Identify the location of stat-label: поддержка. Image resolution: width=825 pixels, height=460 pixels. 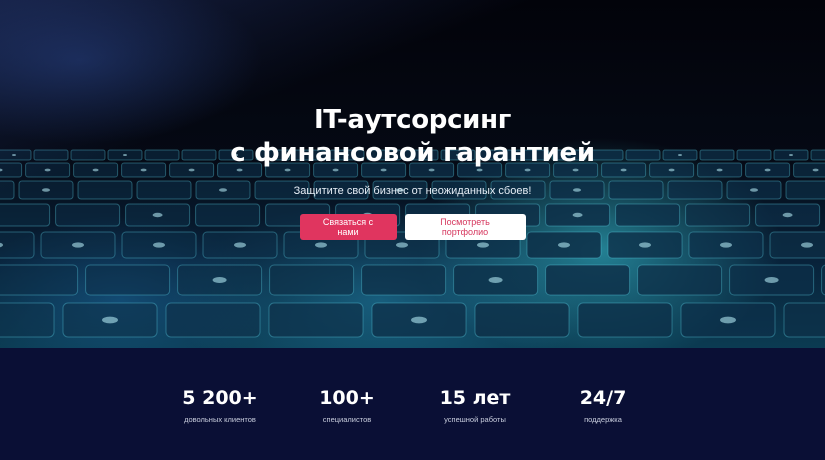
(603, 419).